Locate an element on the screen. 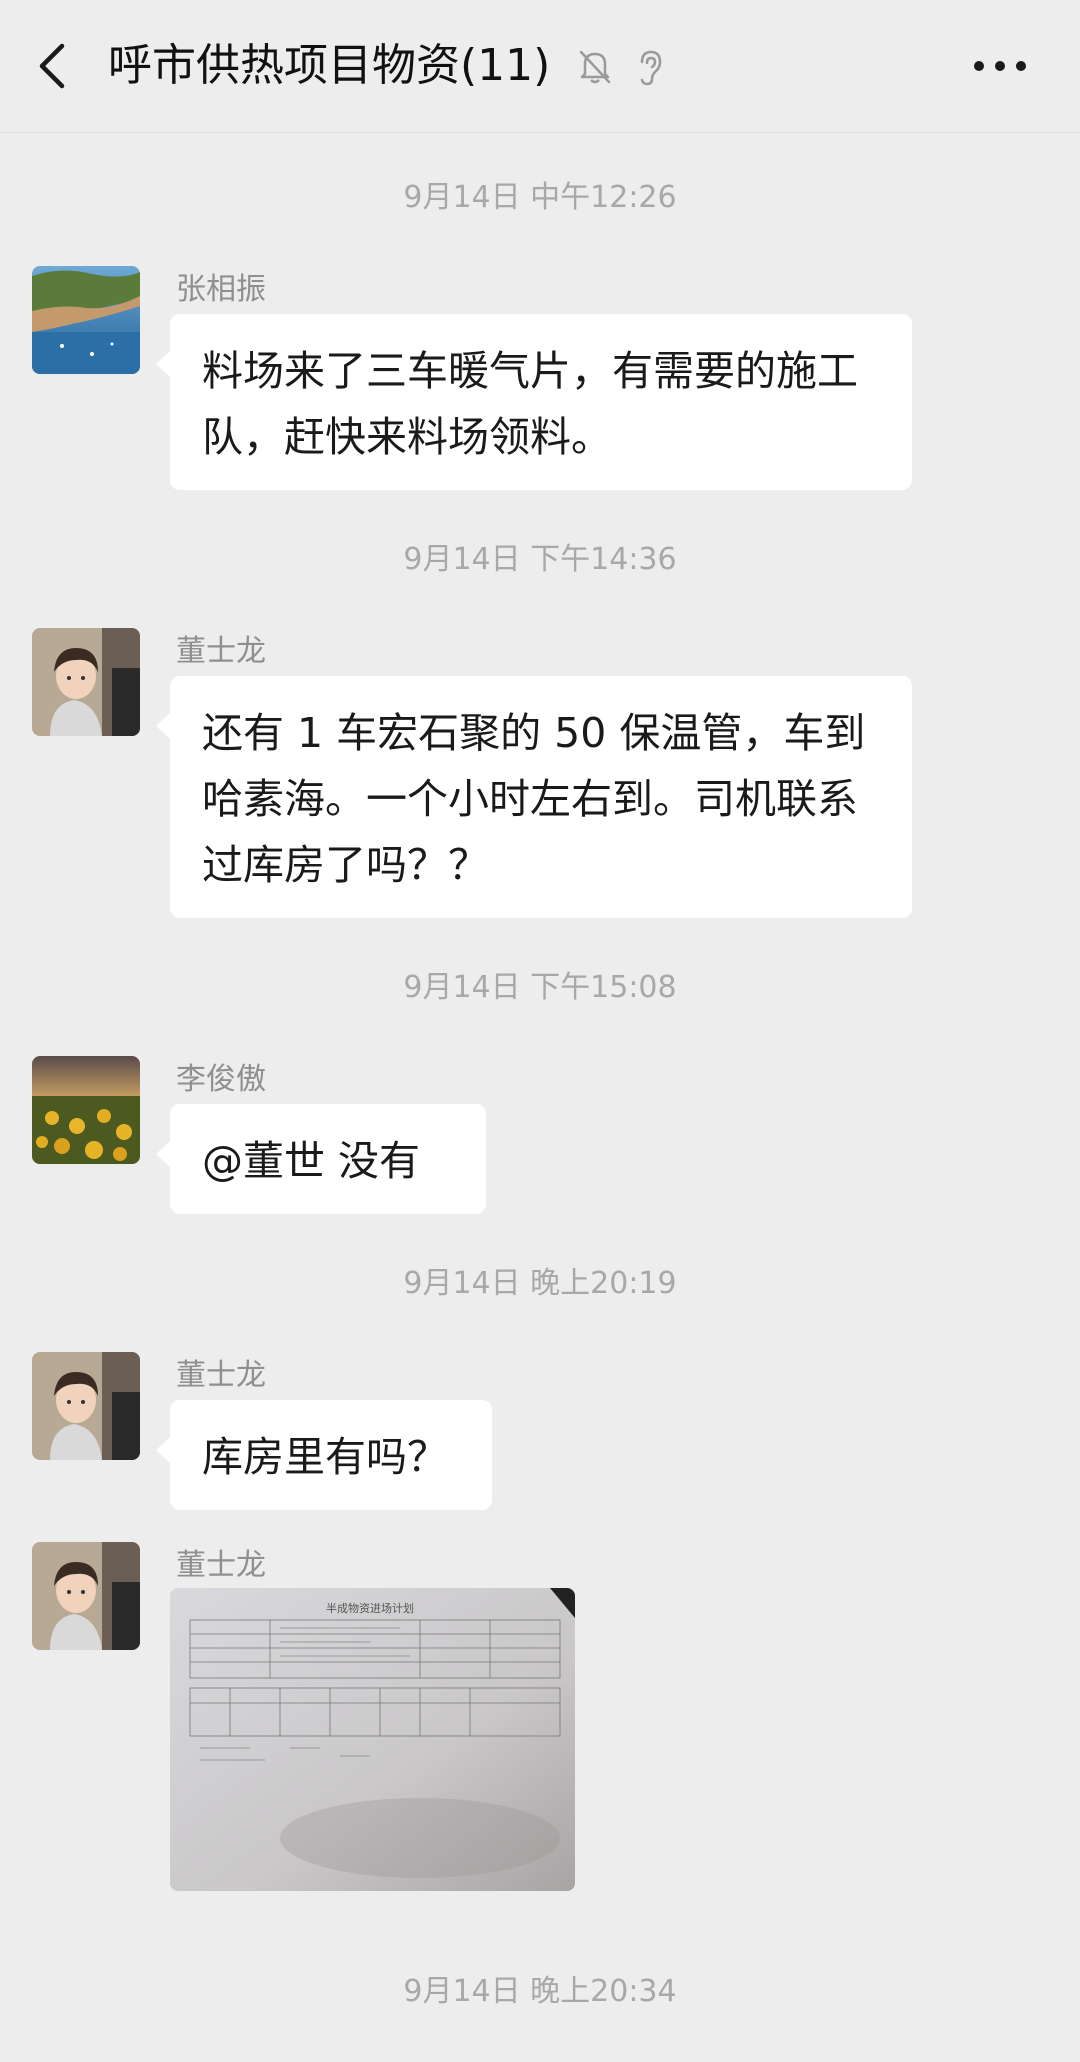 This screenshot has height=2062, width=1080. bell-muted-icon is located at coordinates (595, 66).